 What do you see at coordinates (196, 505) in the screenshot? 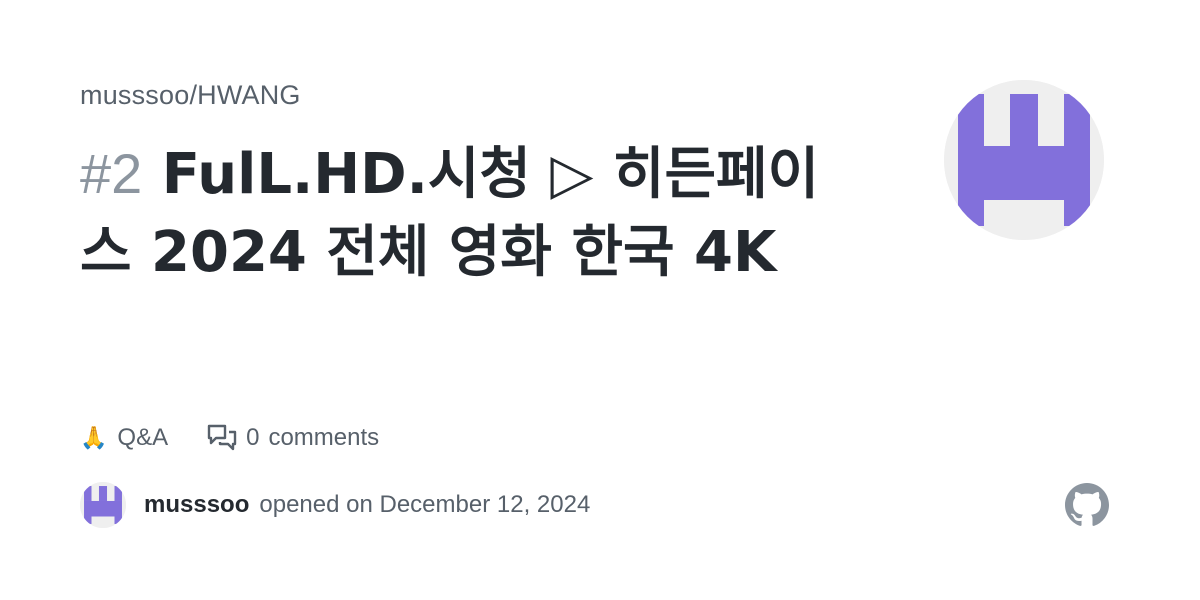
I see `author-name: musssoo` at bounding box center [196, 505].